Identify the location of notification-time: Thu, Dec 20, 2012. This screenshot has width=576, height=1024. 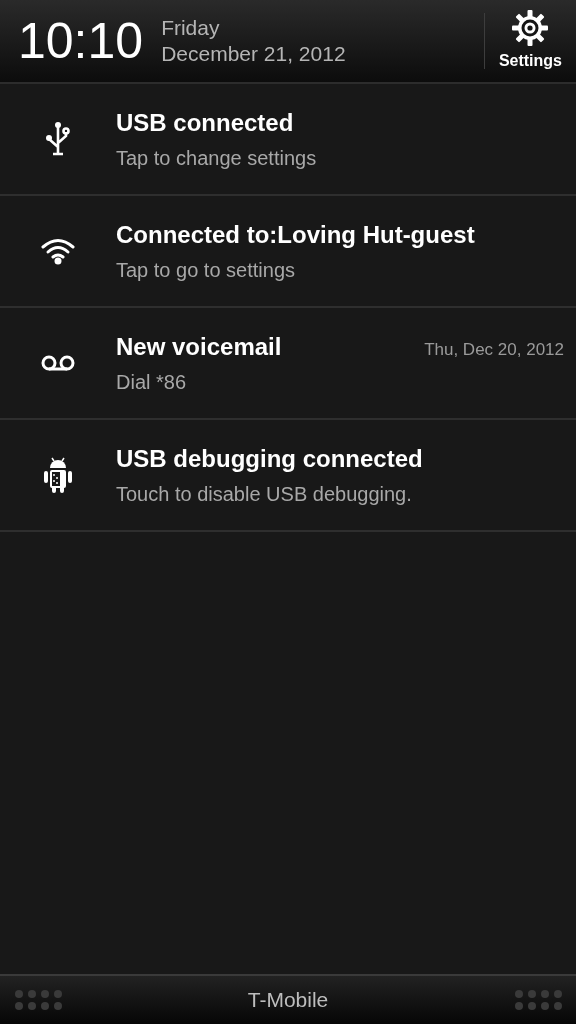
(494, 350).